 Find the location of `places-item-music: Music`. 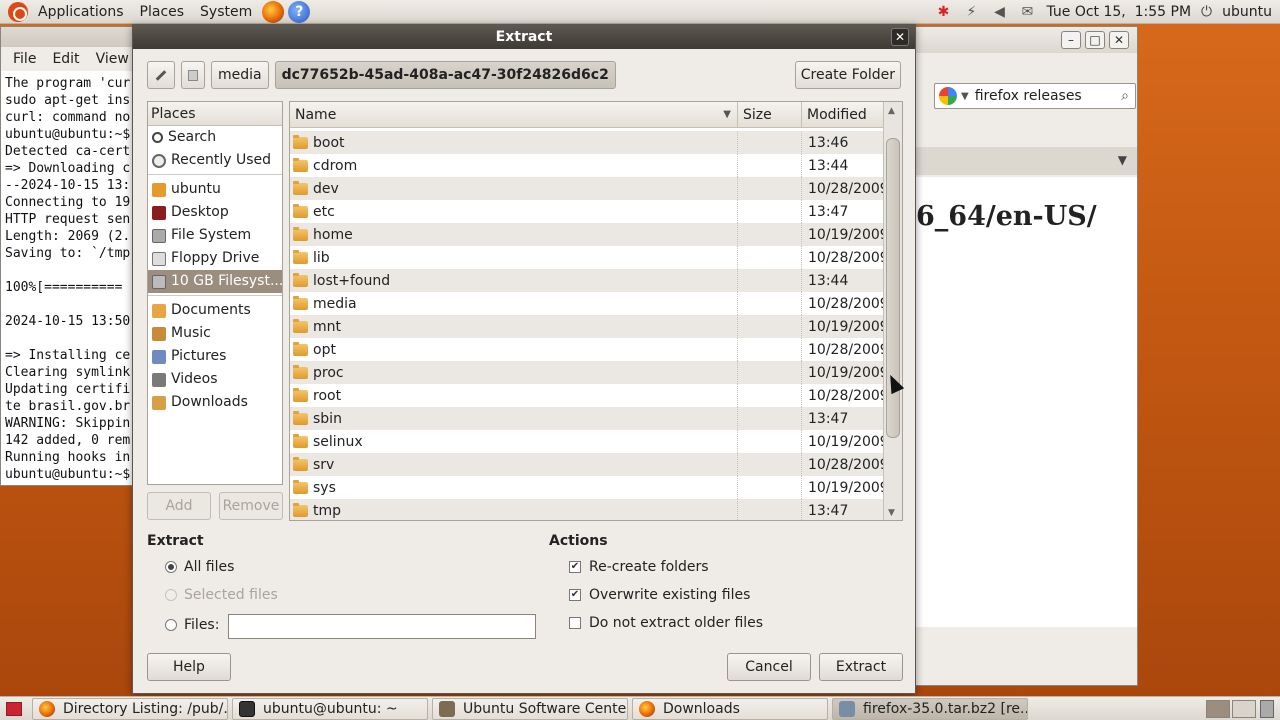

places-item-music: Music is located at coordinates (215, 333).